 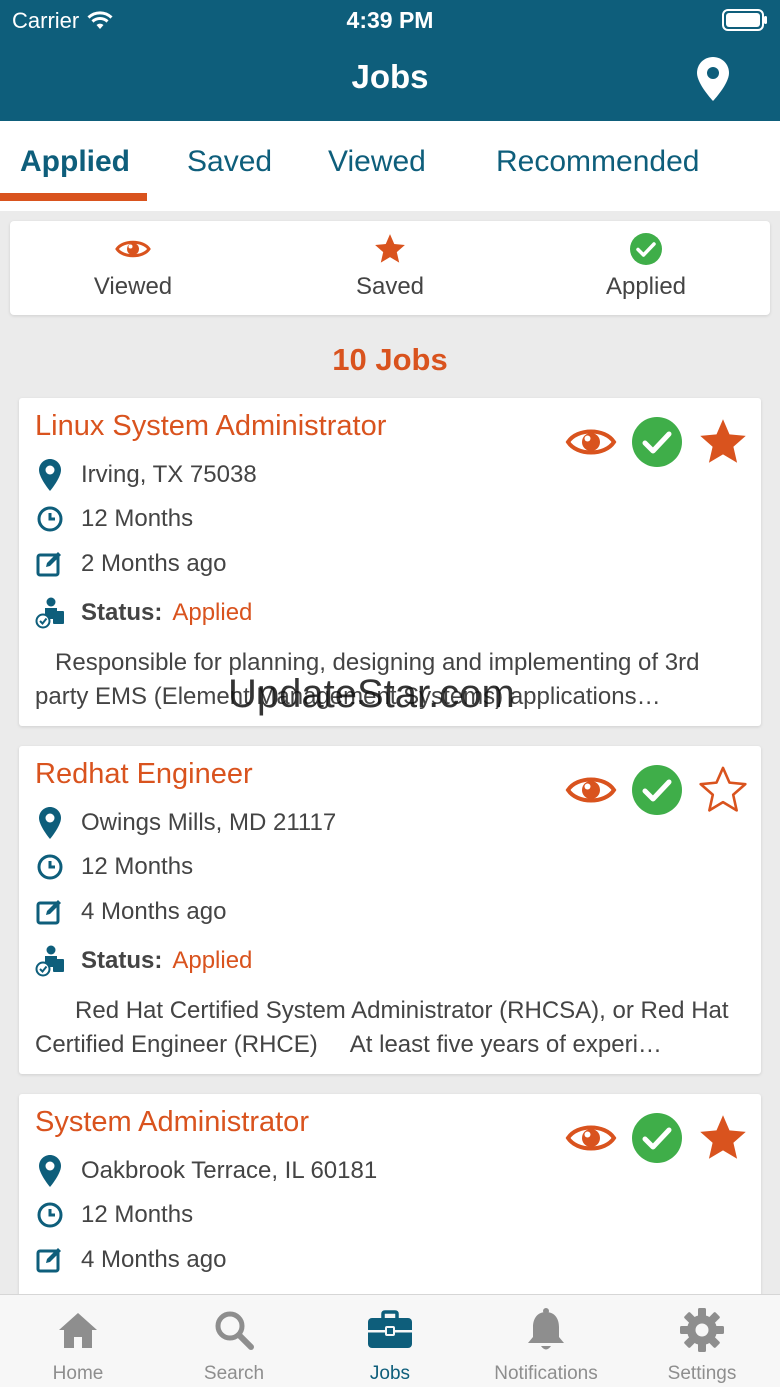 I want to click on job-posted: 2 Months ago, so click(x=154, y=563).